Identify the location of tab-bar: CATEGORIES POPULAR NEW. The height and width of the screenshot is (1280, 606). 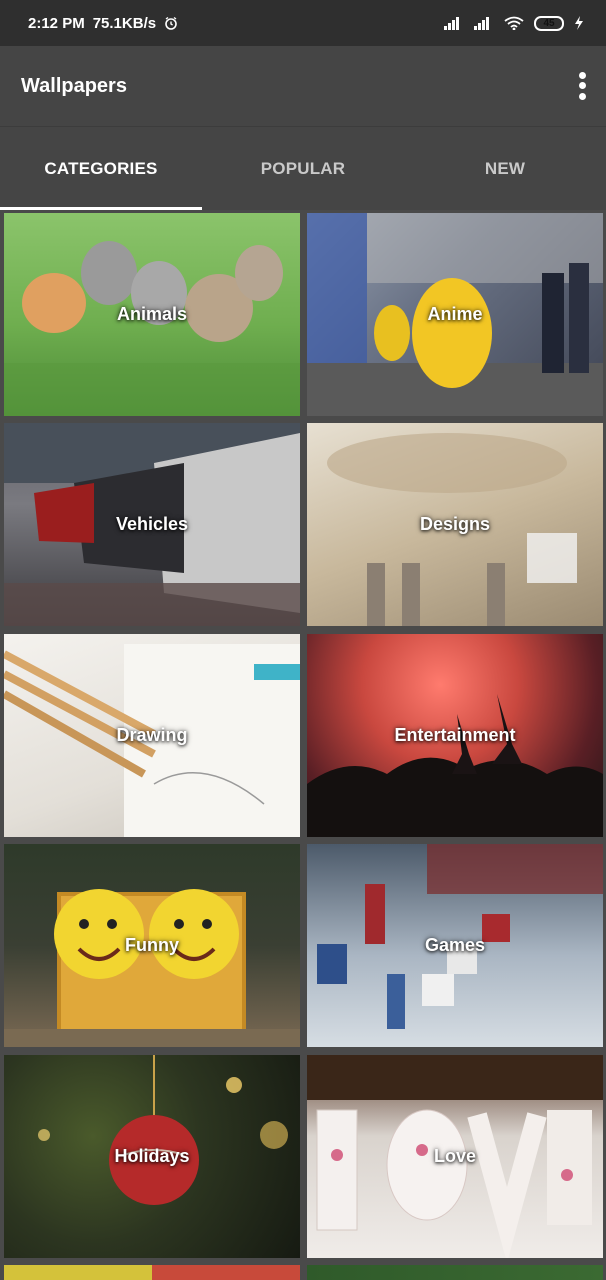
(303, 168).